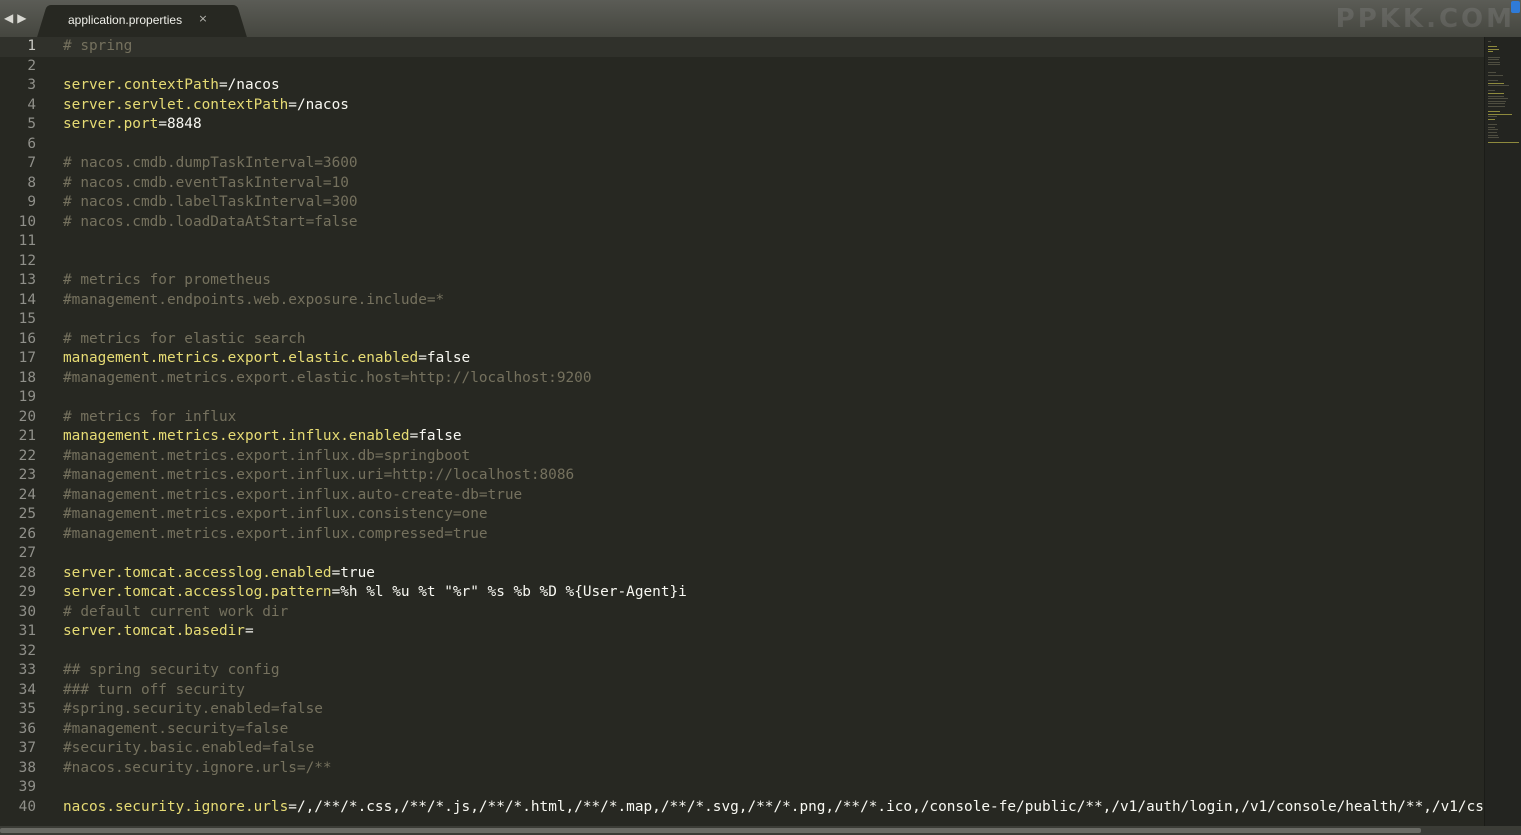 The height and width of the screenshot is (835, 1521). What do you see at coordinates (27, 514) in the screenshot?
I see `line-number: 25` at bounding box center [27, 514].